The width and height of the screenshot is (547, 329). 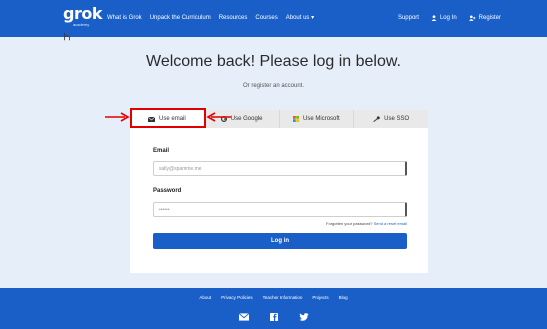 I want to click on send-reset-email-link: Send a reset email, so click(x=390, y=223).